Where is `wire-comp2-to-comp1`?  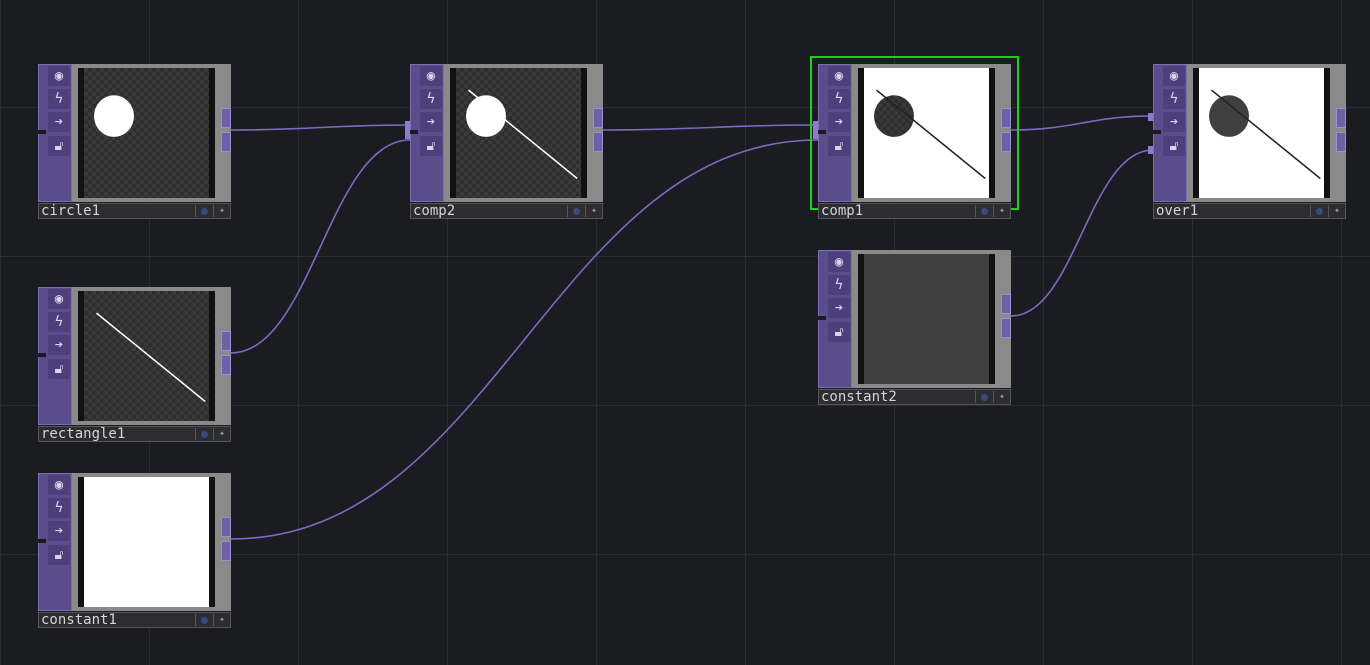
wire-comp2-to-comp1 is located at coordinates (710, 127).